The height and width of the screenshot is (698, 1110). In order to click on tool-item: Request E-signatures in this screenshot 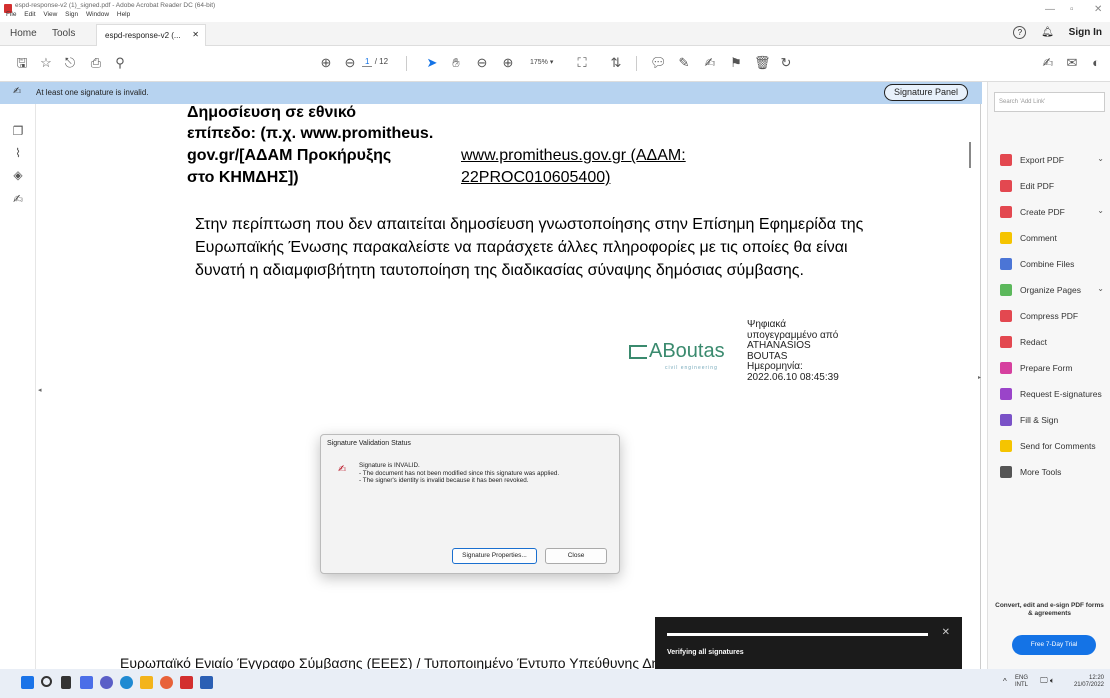, I will do `click(1054, 394)`.